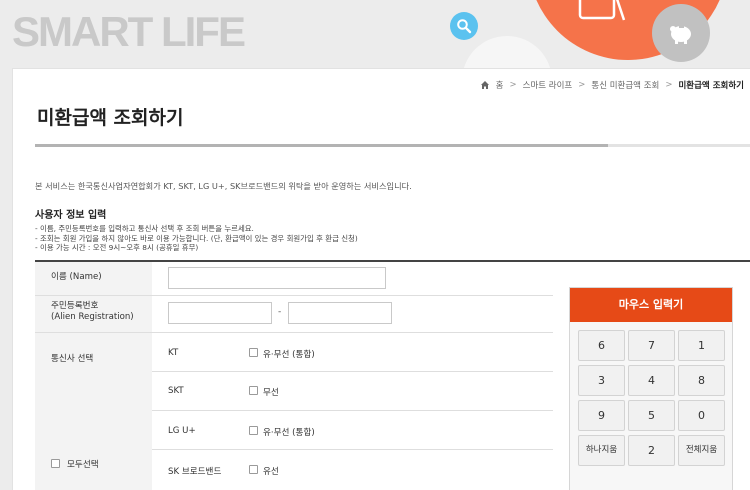  What do you see at coordinates (651, 305) in the screenshot?
I see `keypad-title: 마우스 입력기` at bounding box center [651, 305].